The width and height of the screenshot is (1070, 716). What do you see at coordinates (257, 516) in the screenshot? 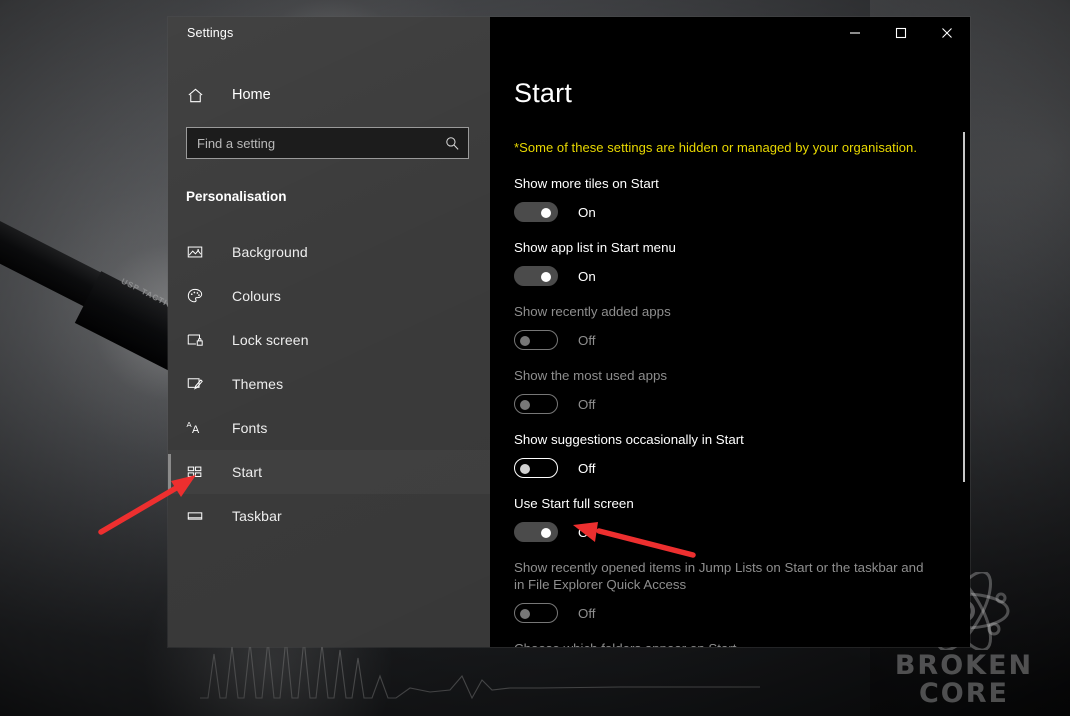
I see `sidebar-item-taskbar-label: Taskbar` at bounding box center [257, 516].